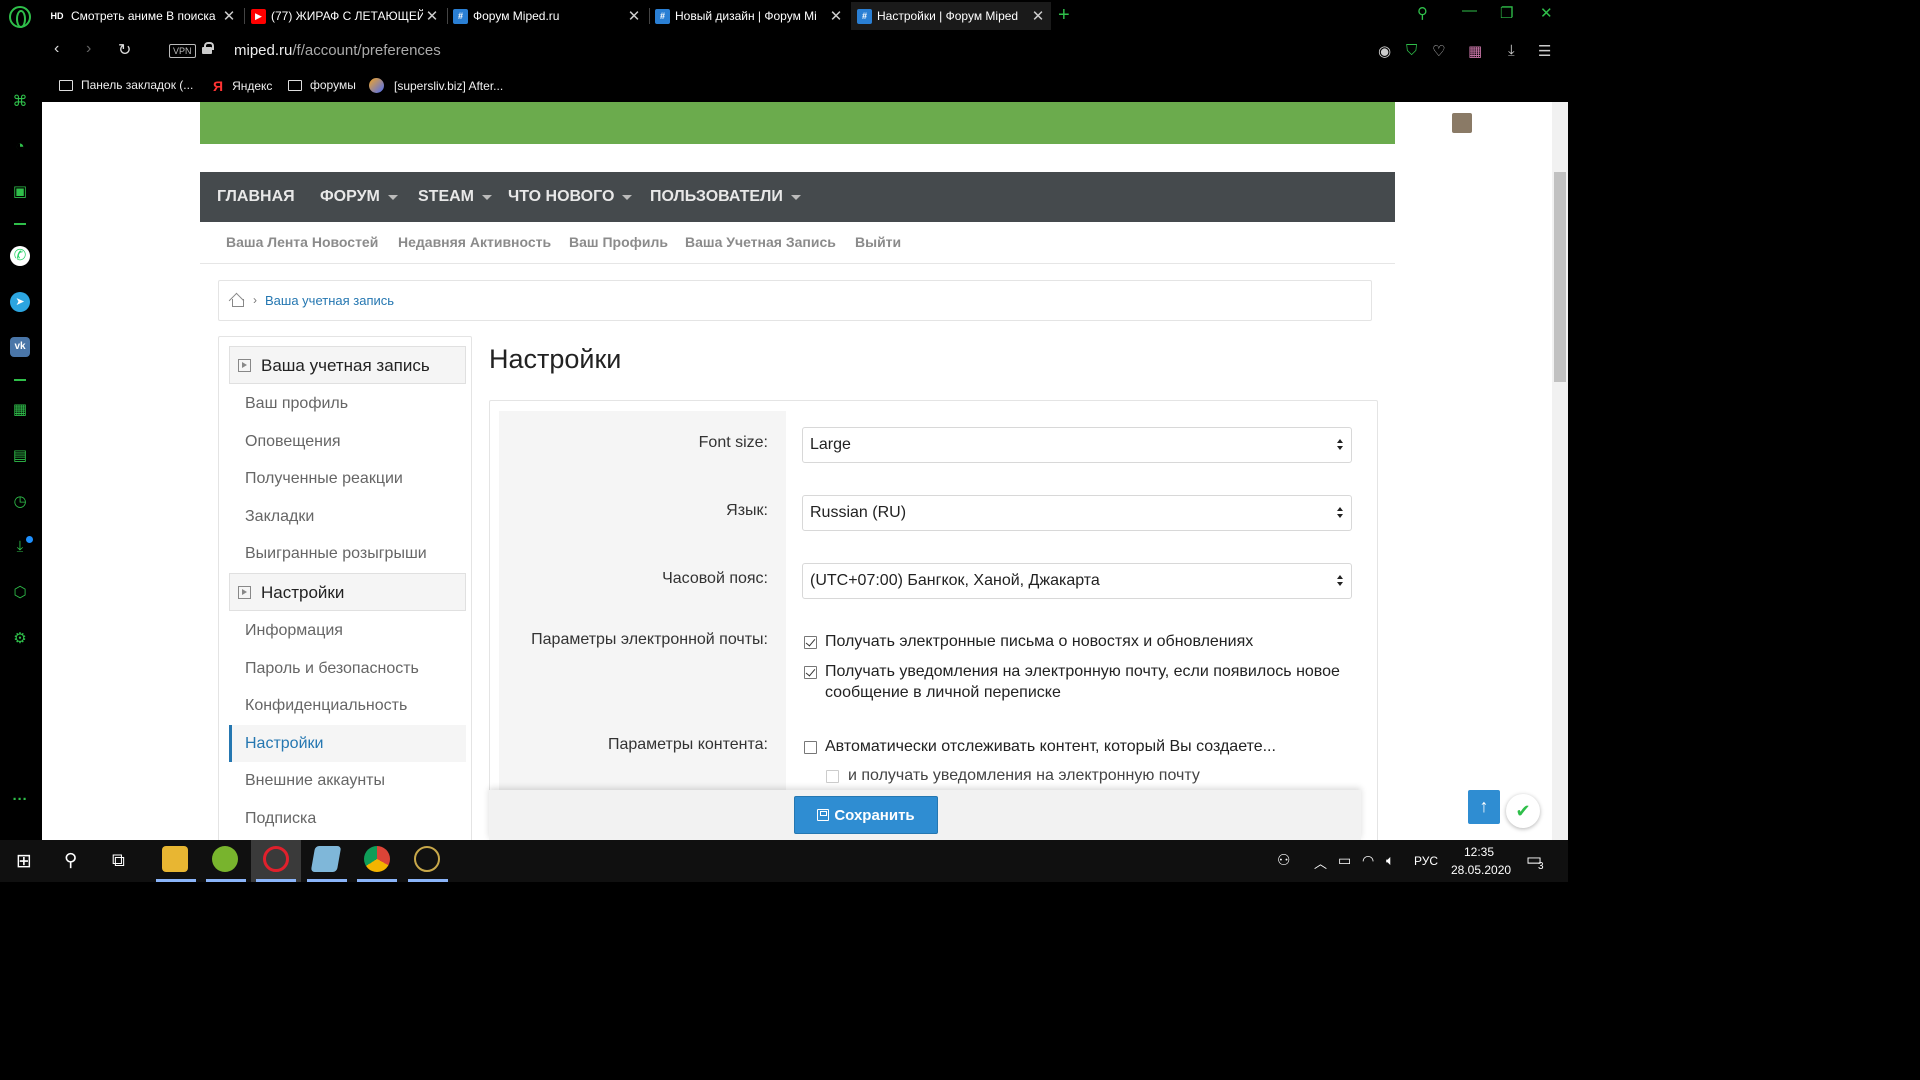 This screenshot has height=1080, width=1920. I want to click on utorrent-icon, so click(225, 859).